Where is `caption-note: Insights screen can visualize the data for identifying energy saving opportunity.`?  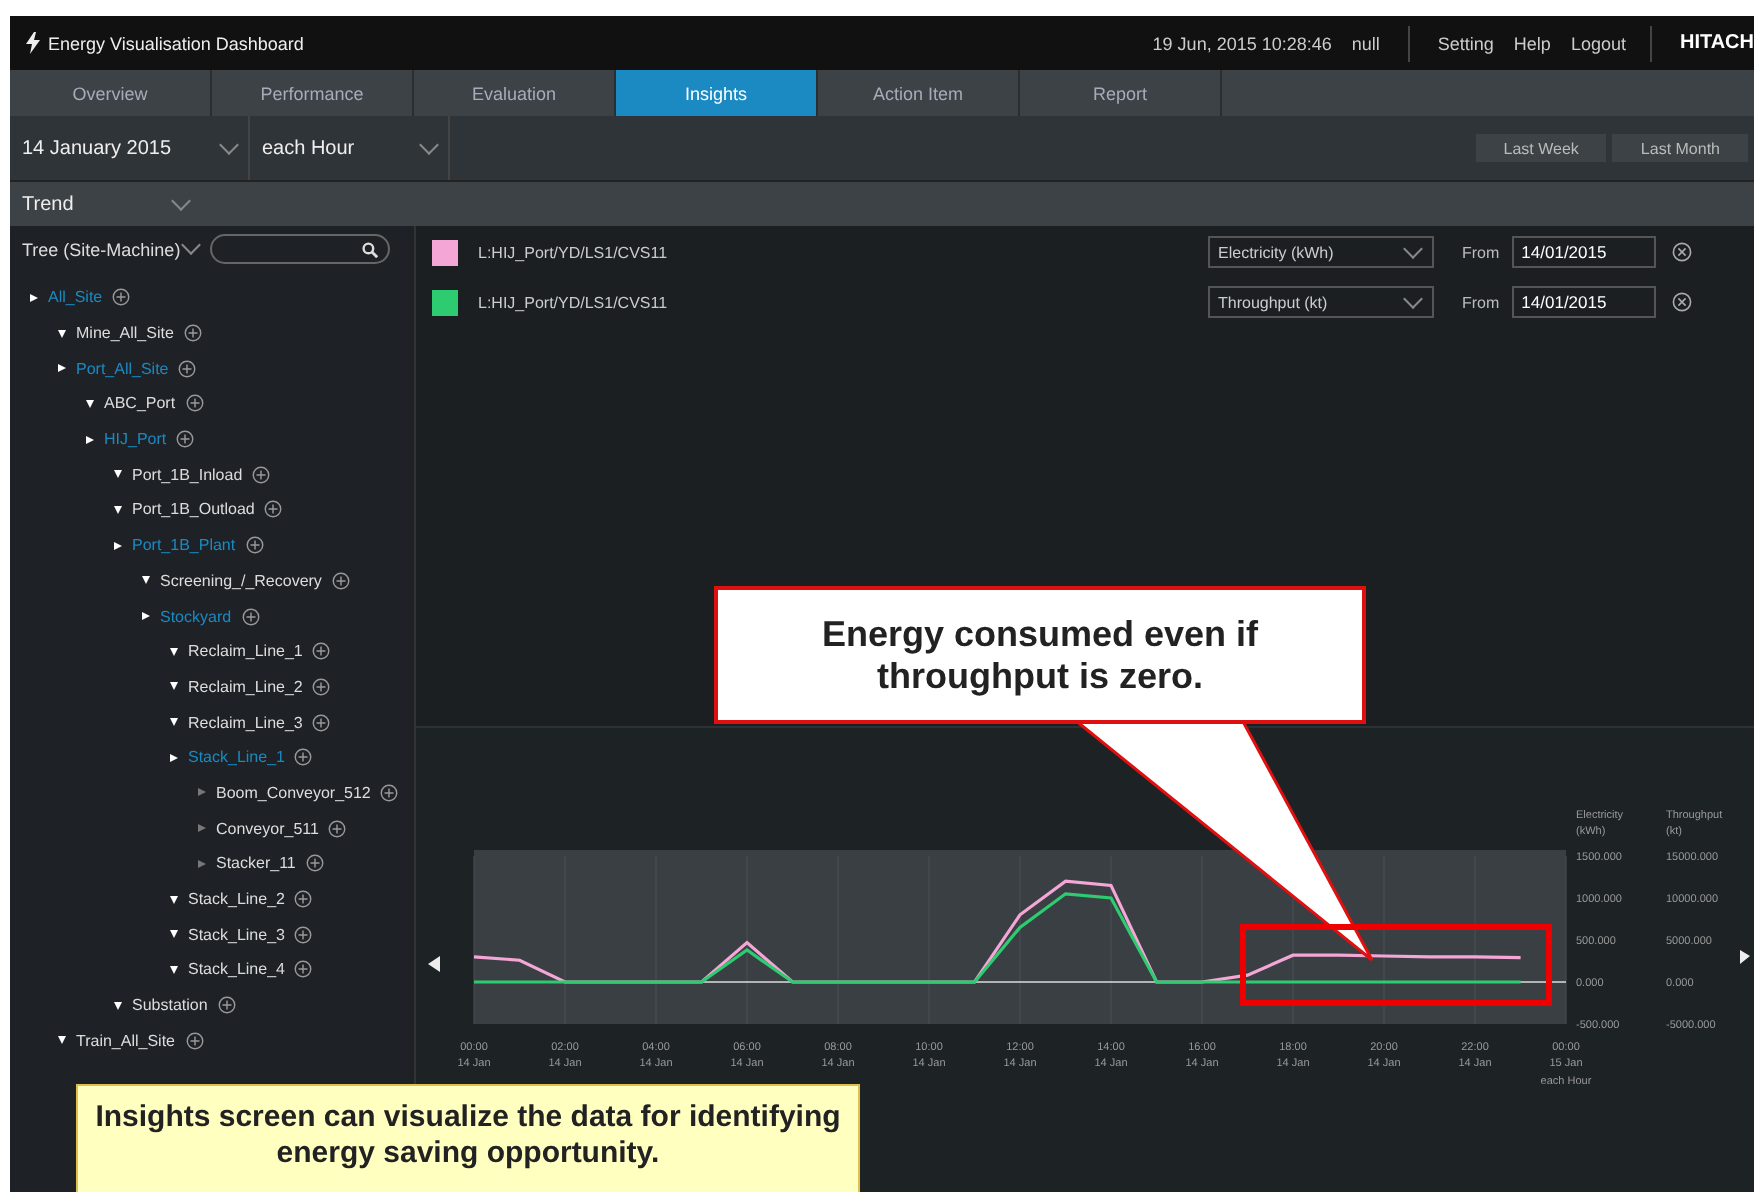
caption-note: Insights screen can visualize the data for identifying energy saving opportunity. is located at coordinates (468, 1138).